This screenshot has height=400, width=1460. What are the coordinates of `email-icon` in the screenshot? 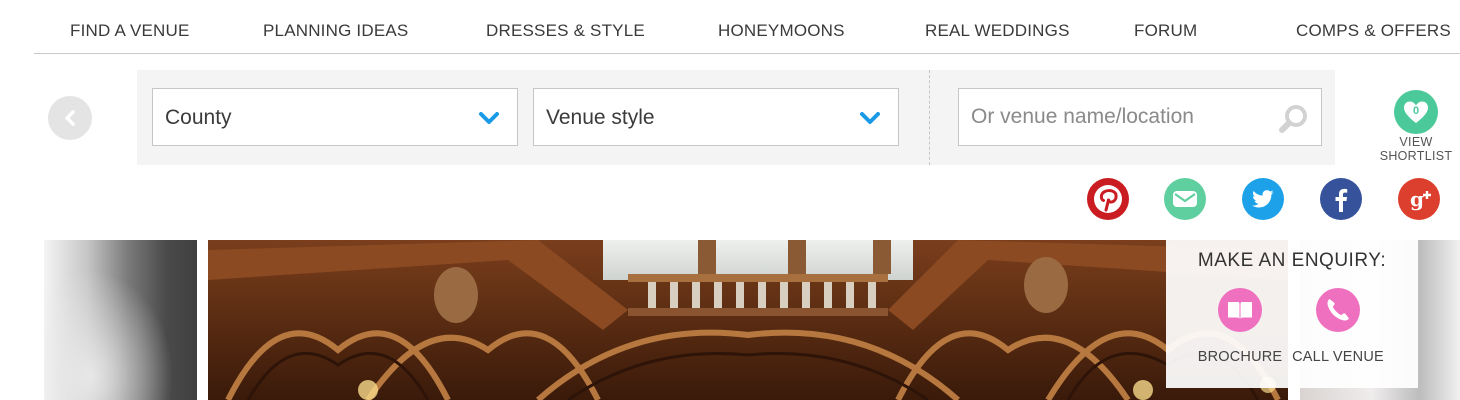 It's located at (1185, 199).